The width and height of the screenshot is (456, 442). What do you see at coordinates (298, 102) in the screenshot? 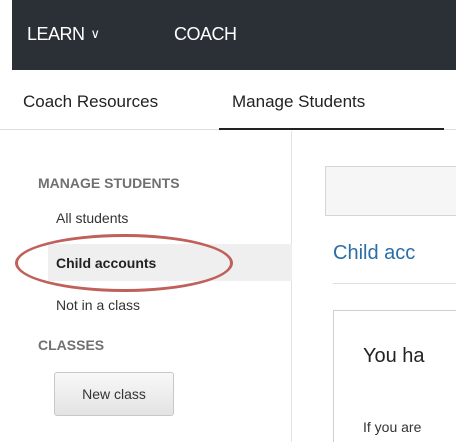
I see `tab-manage-students: Manage Students` at bounding box center [298, 102].